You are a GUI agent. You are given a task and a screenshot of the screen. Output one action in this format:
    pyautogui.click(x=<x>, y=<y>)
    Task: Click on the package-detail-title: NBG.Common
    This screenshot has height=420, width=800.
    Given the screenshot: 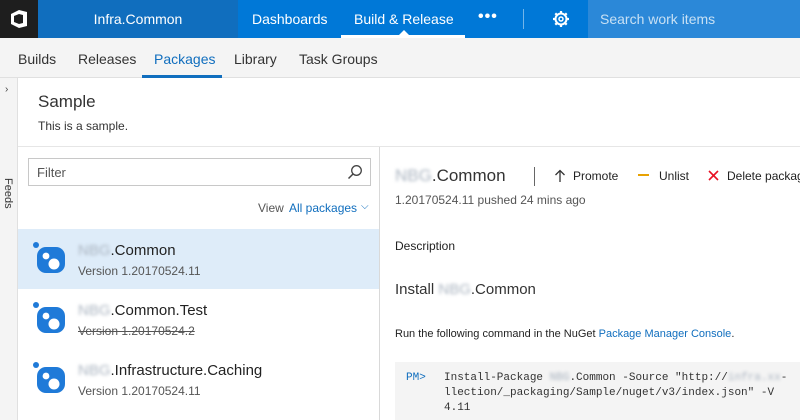 What is the action you would take?
    pyautogui.click(x=450, y=175)
    